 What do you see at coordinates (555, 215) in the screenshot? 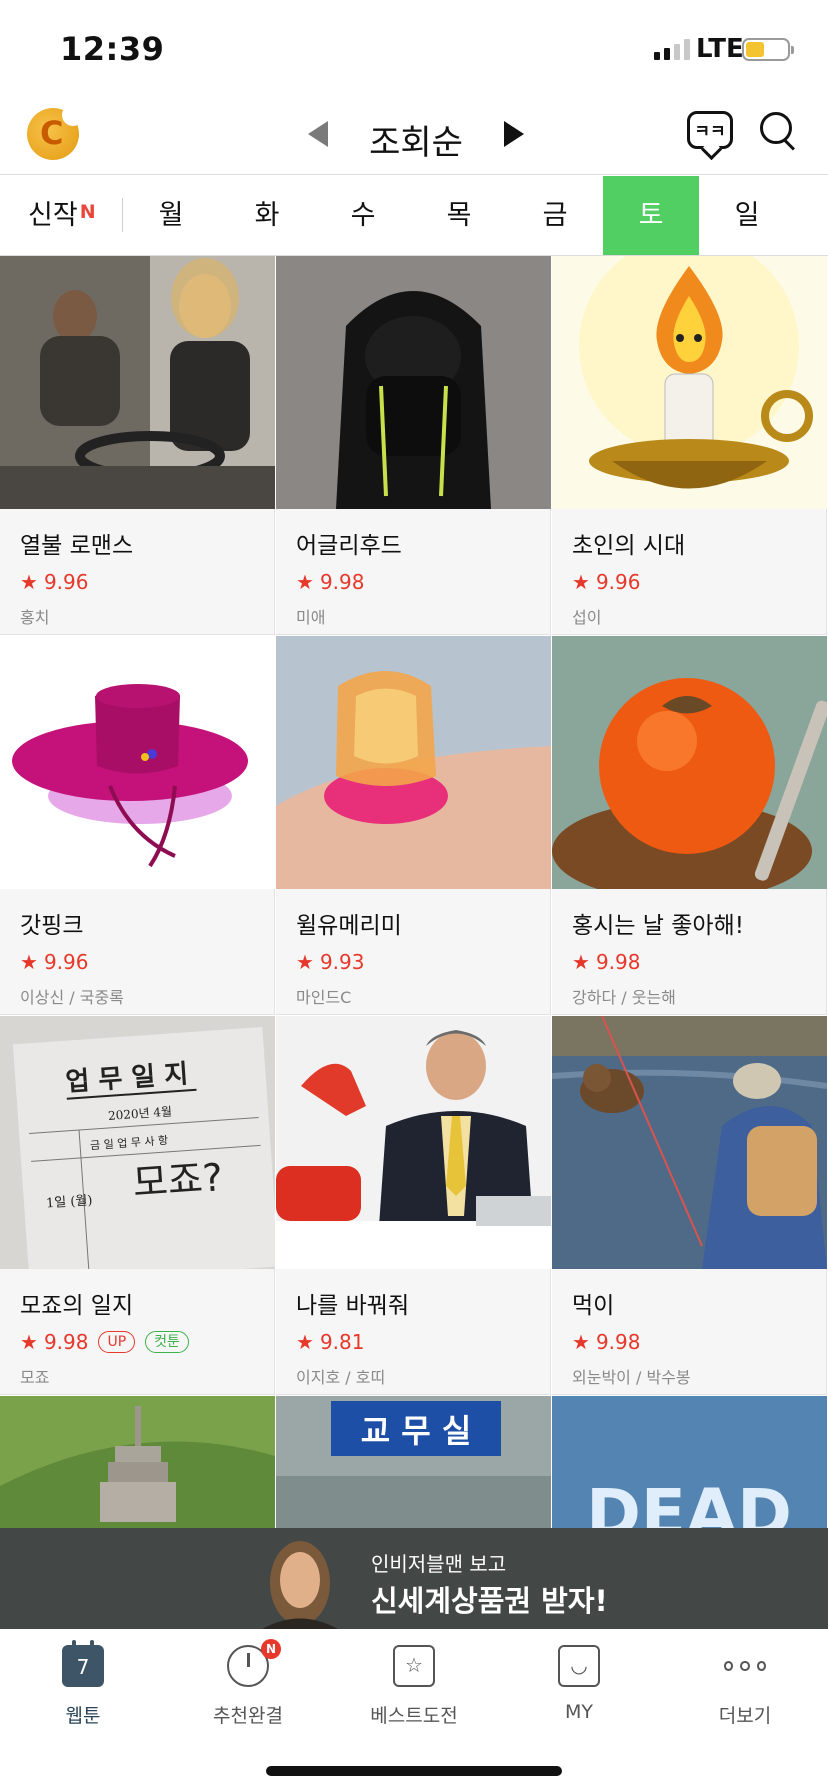
I see `tab-fri: 금` at bounding box center [555, 215].